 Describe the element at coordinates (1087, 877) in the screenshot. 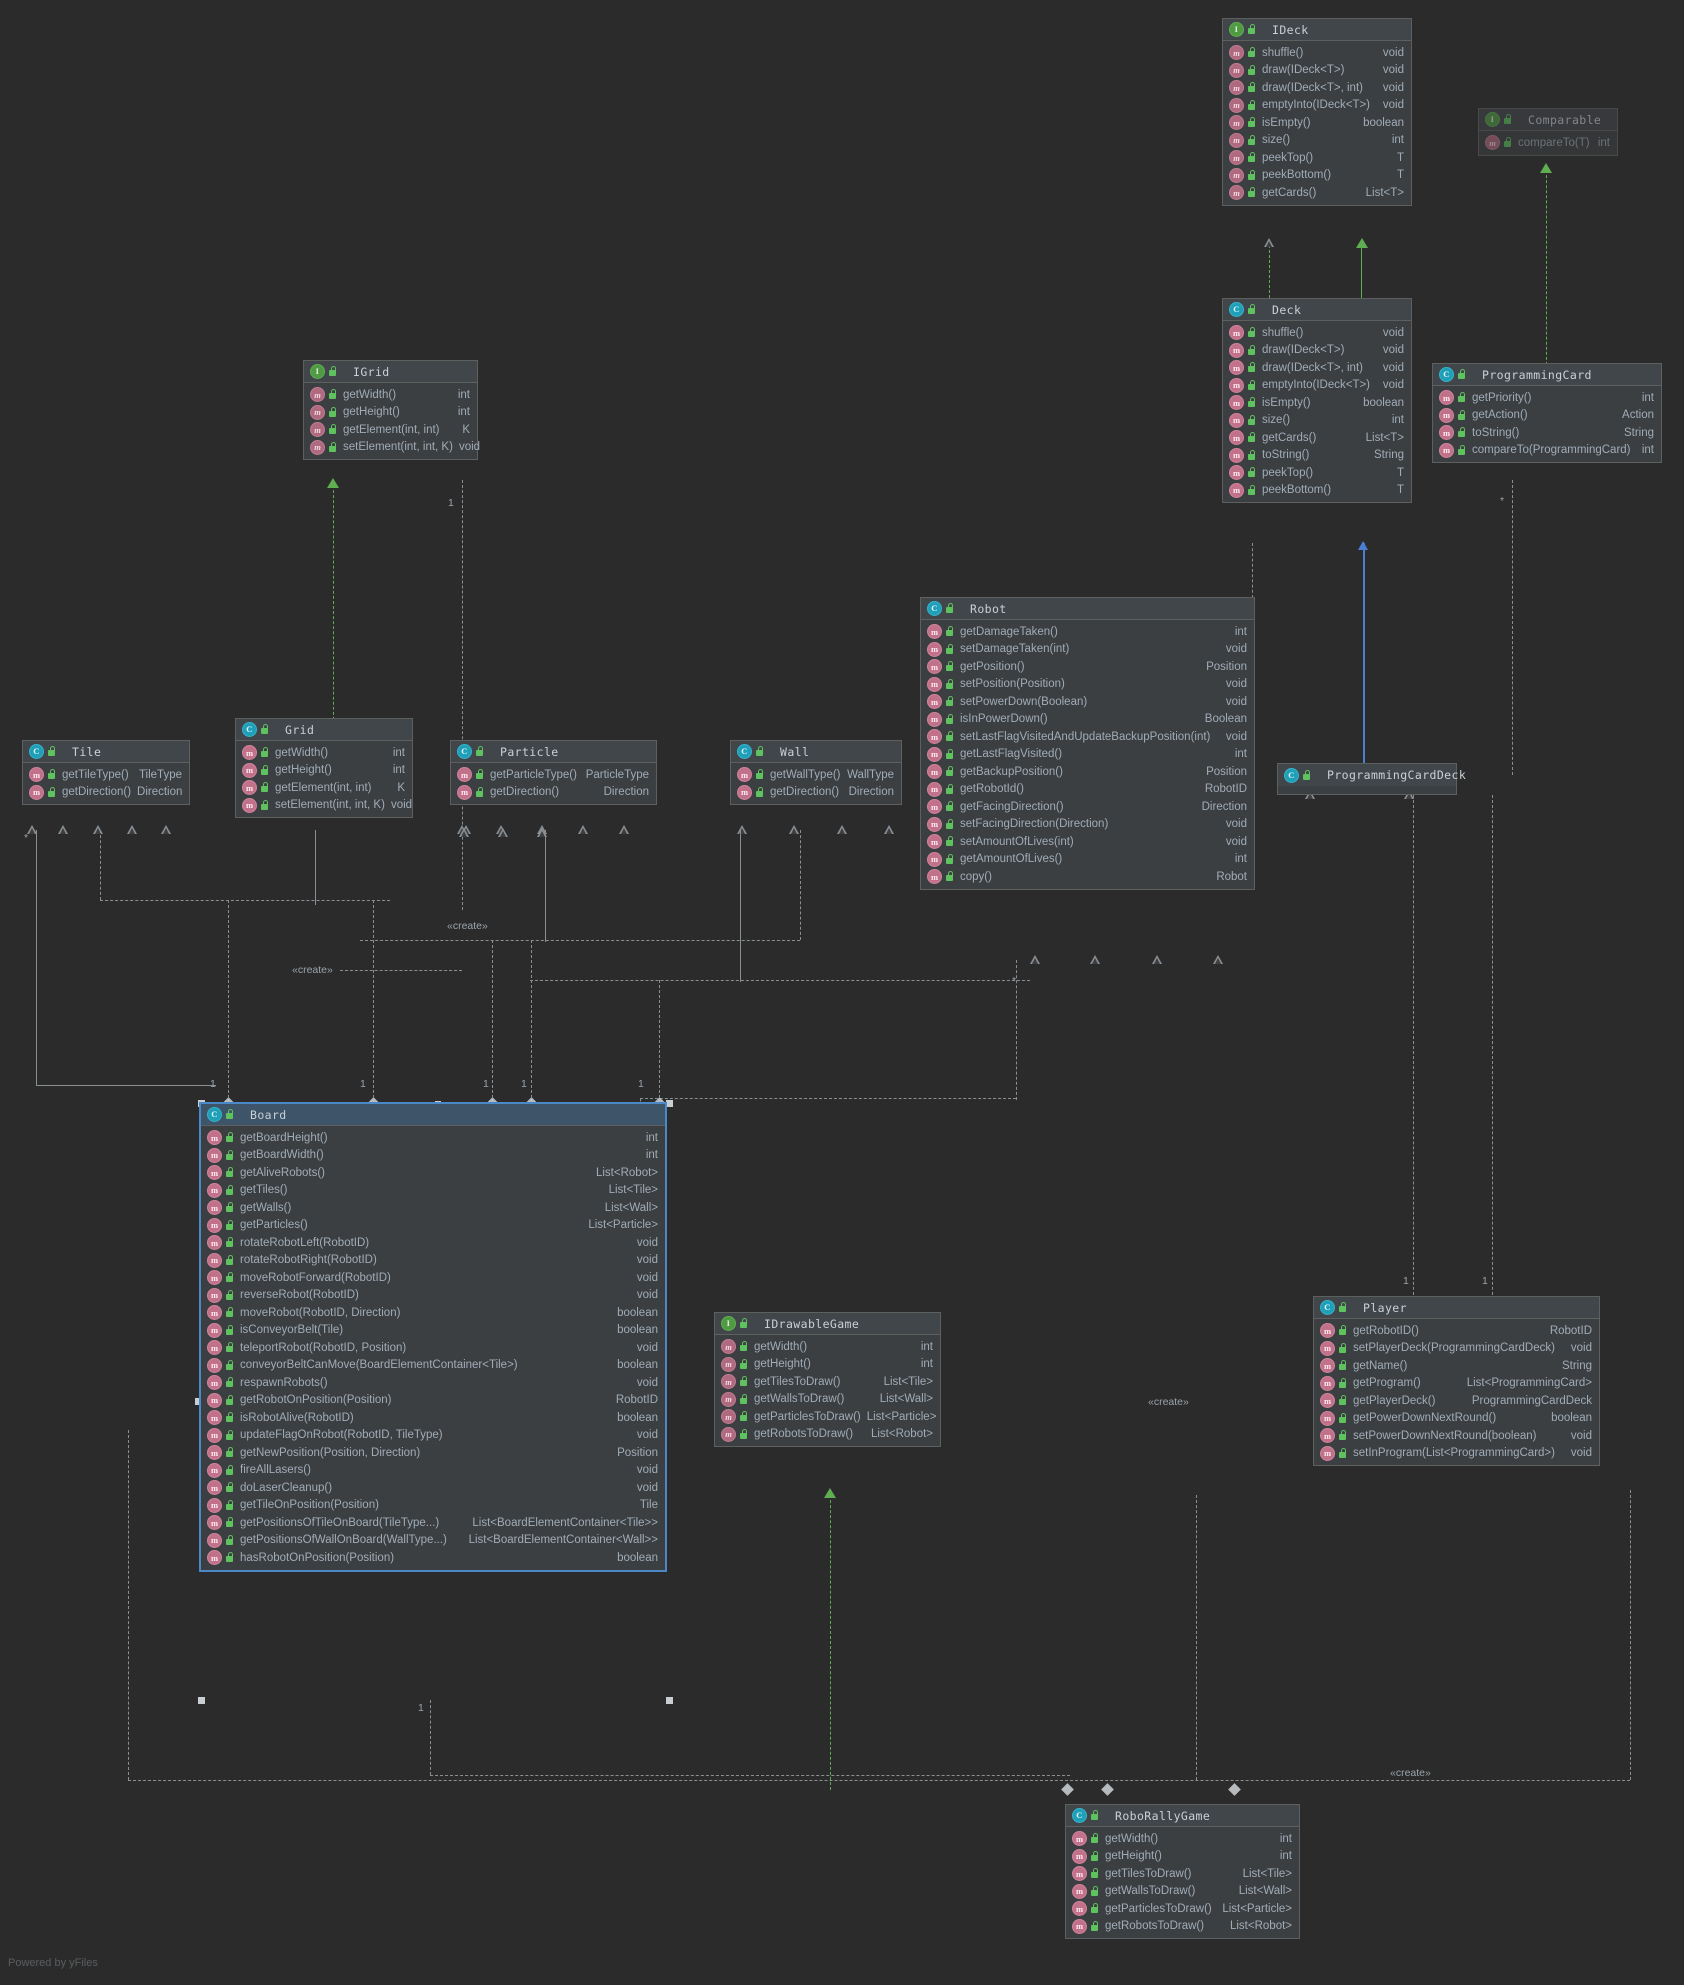

I see `member-row: m copy() Robot` at that location.